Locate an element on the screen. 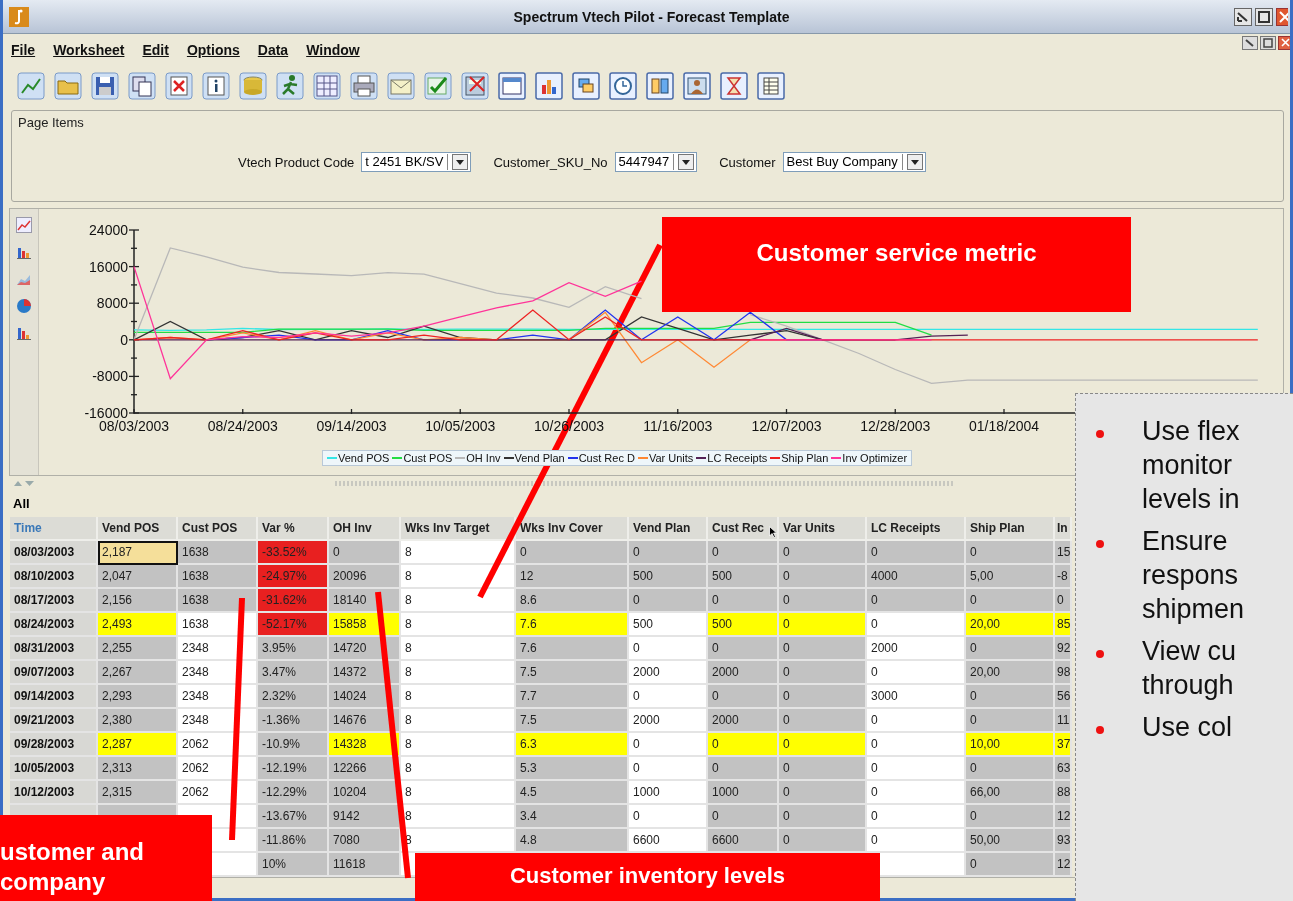  bullet-text: Use flex monitor levels in is located at coordinates (1191, 465).